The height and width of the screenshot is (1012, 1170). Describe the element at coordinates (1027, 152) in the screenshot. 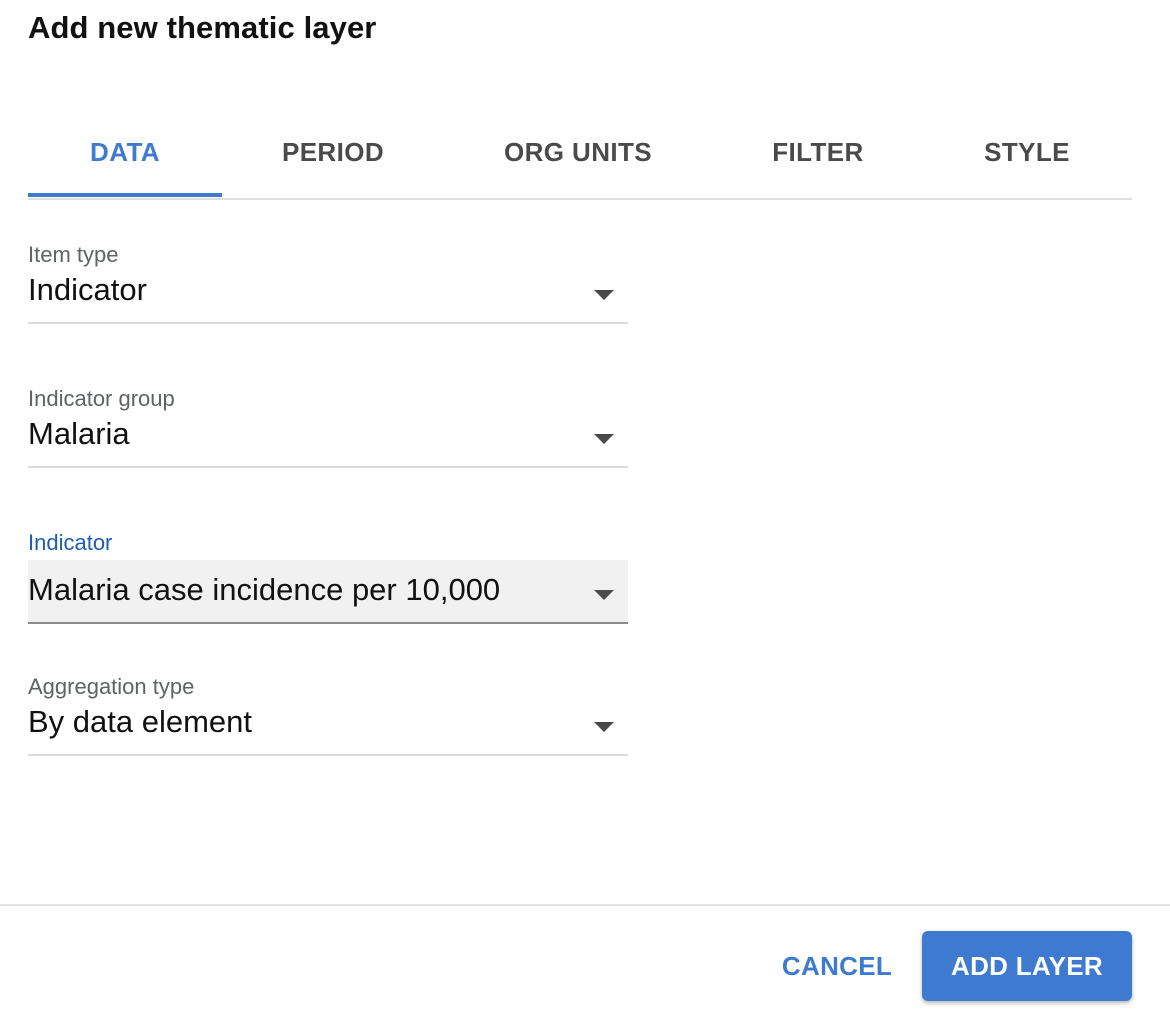

I see `tab-style: STYLE` at that location.